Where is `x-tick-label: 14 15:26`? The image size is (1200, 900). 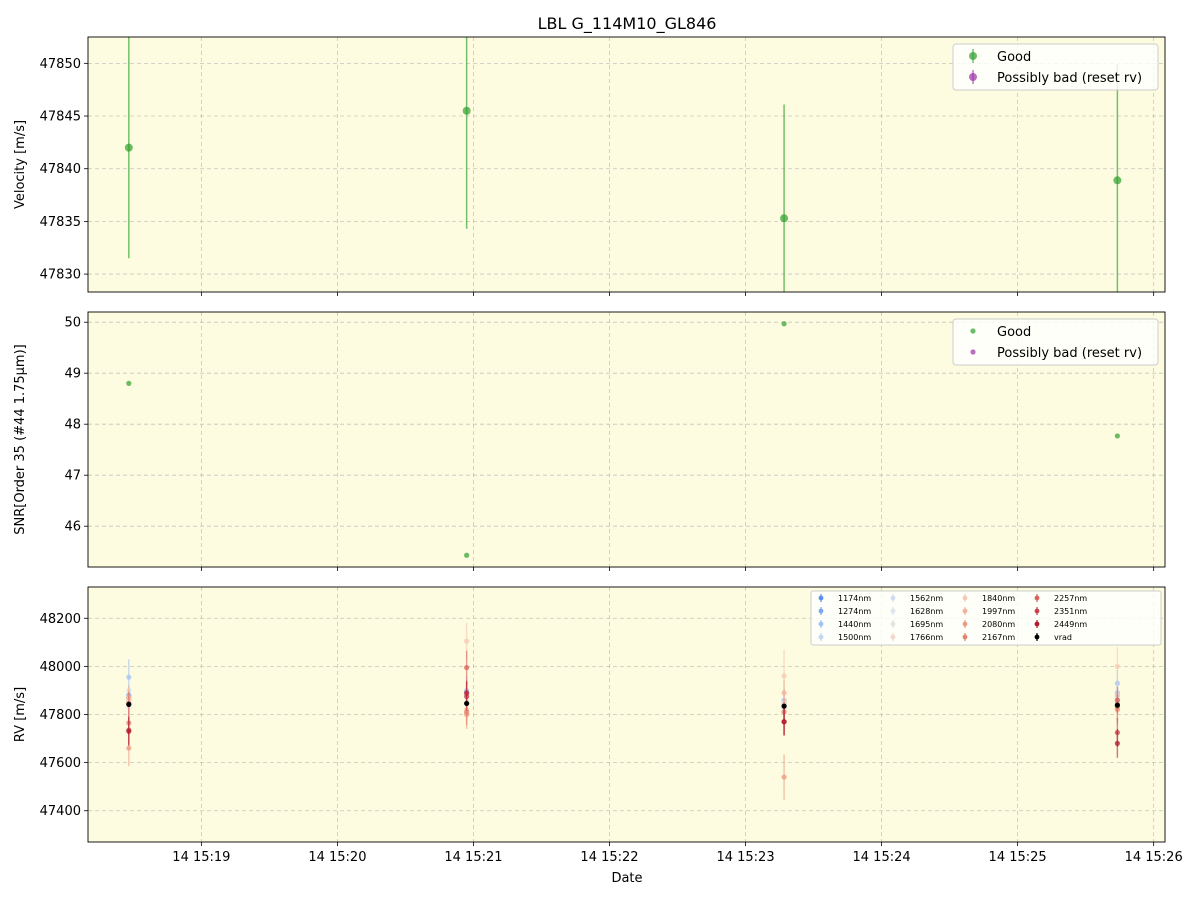 x-tick-label: 14 15:26 is located at coordinates (1154, 857).